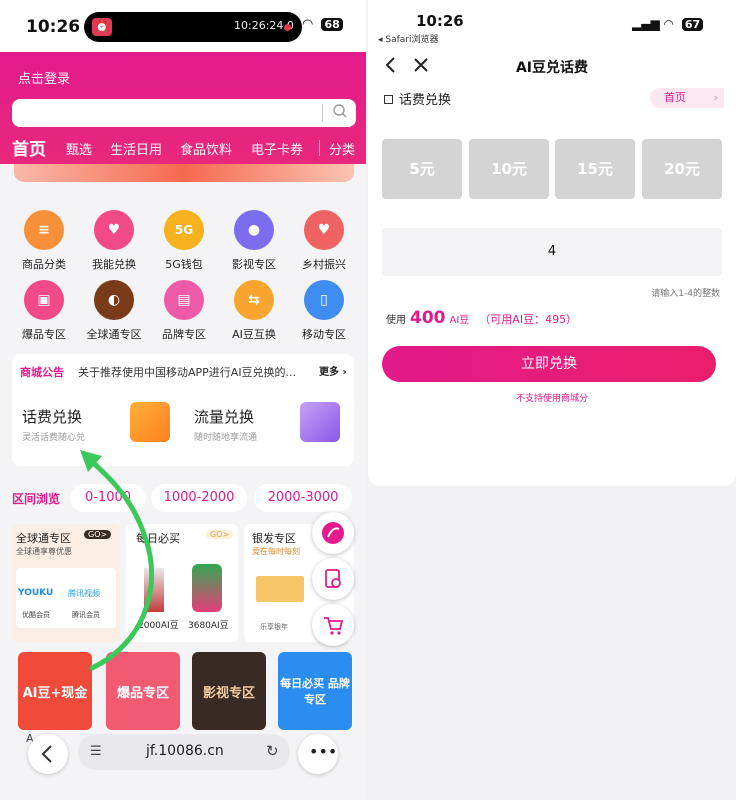 This screenshot has width=736, height=800. Describe the element at coordinates (682, 169) in the screenshot. I see `denomination-20: 20元` at that location.